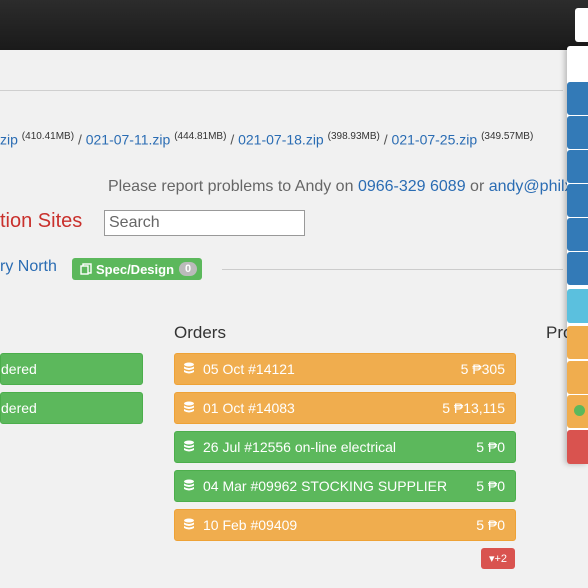 The image size is (588, 588). What do you see at coordinates (345, 525) in the screenshot?
I see `order-button: 10 Feb #09409 5 ₱0` at bounding box center [345, 525].